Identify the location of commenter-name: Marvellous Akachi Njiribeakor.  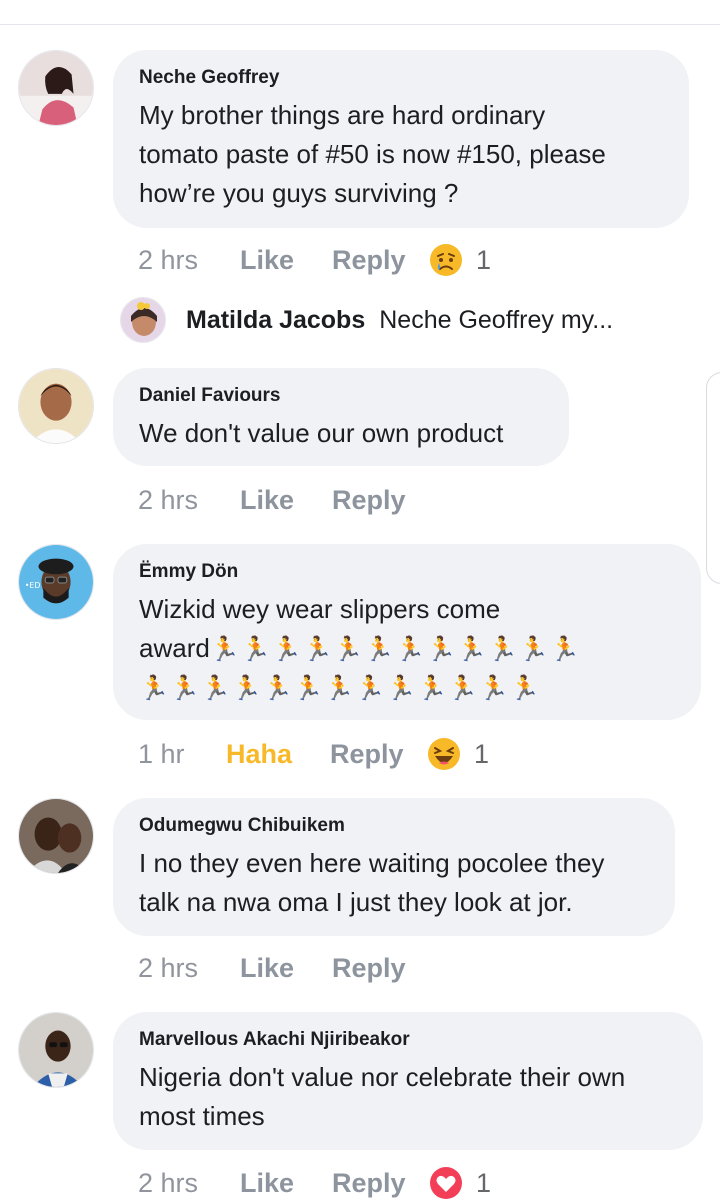
(408, 1040).